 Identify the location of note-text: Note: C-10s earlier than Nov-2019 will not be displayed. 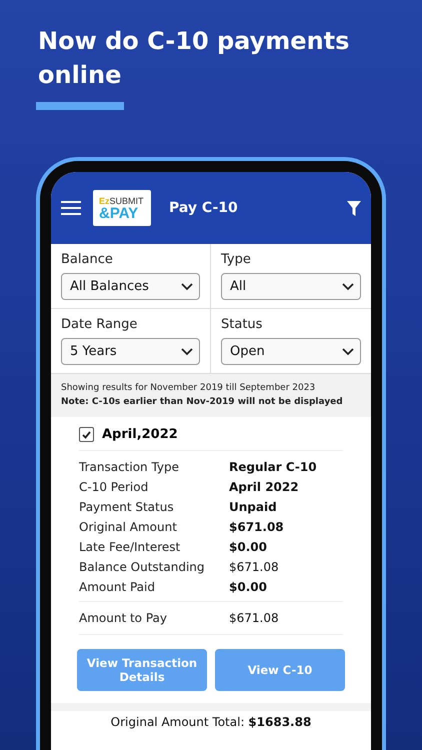
(202, 402).